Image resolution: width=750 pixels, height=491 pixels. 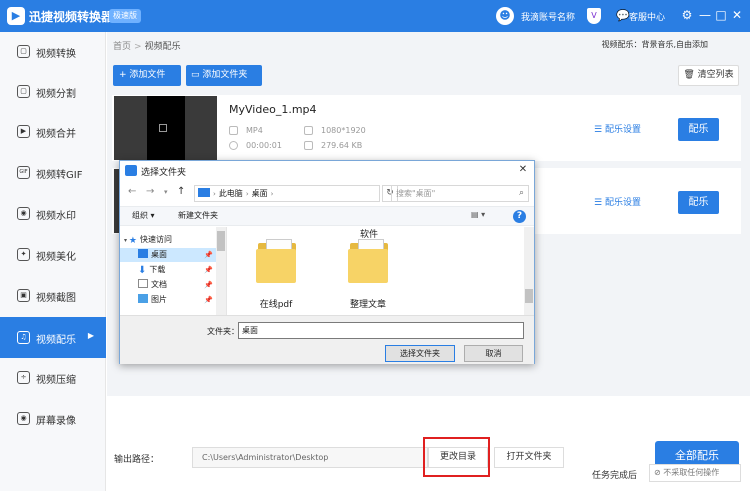 I want to click on close-button: ✕, so click(x=737, y=15).